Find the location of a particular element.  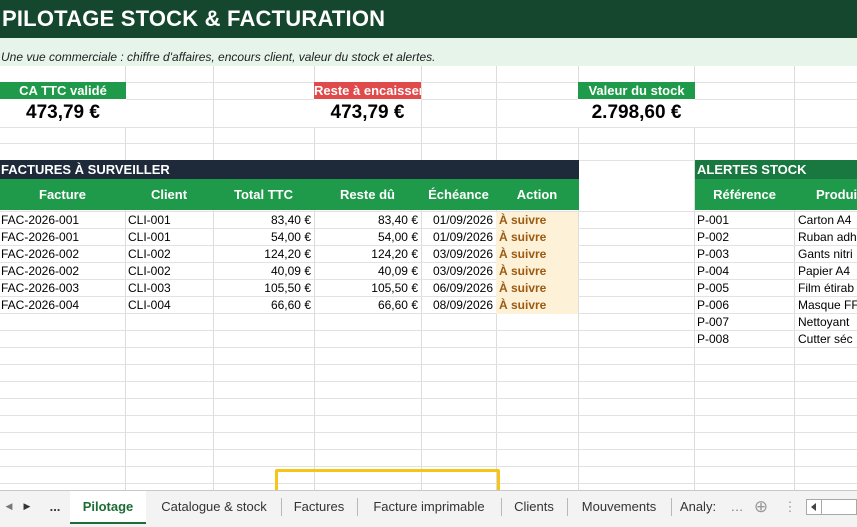

tab-pilotage: Pilotage is located at coordinates (108, 507).